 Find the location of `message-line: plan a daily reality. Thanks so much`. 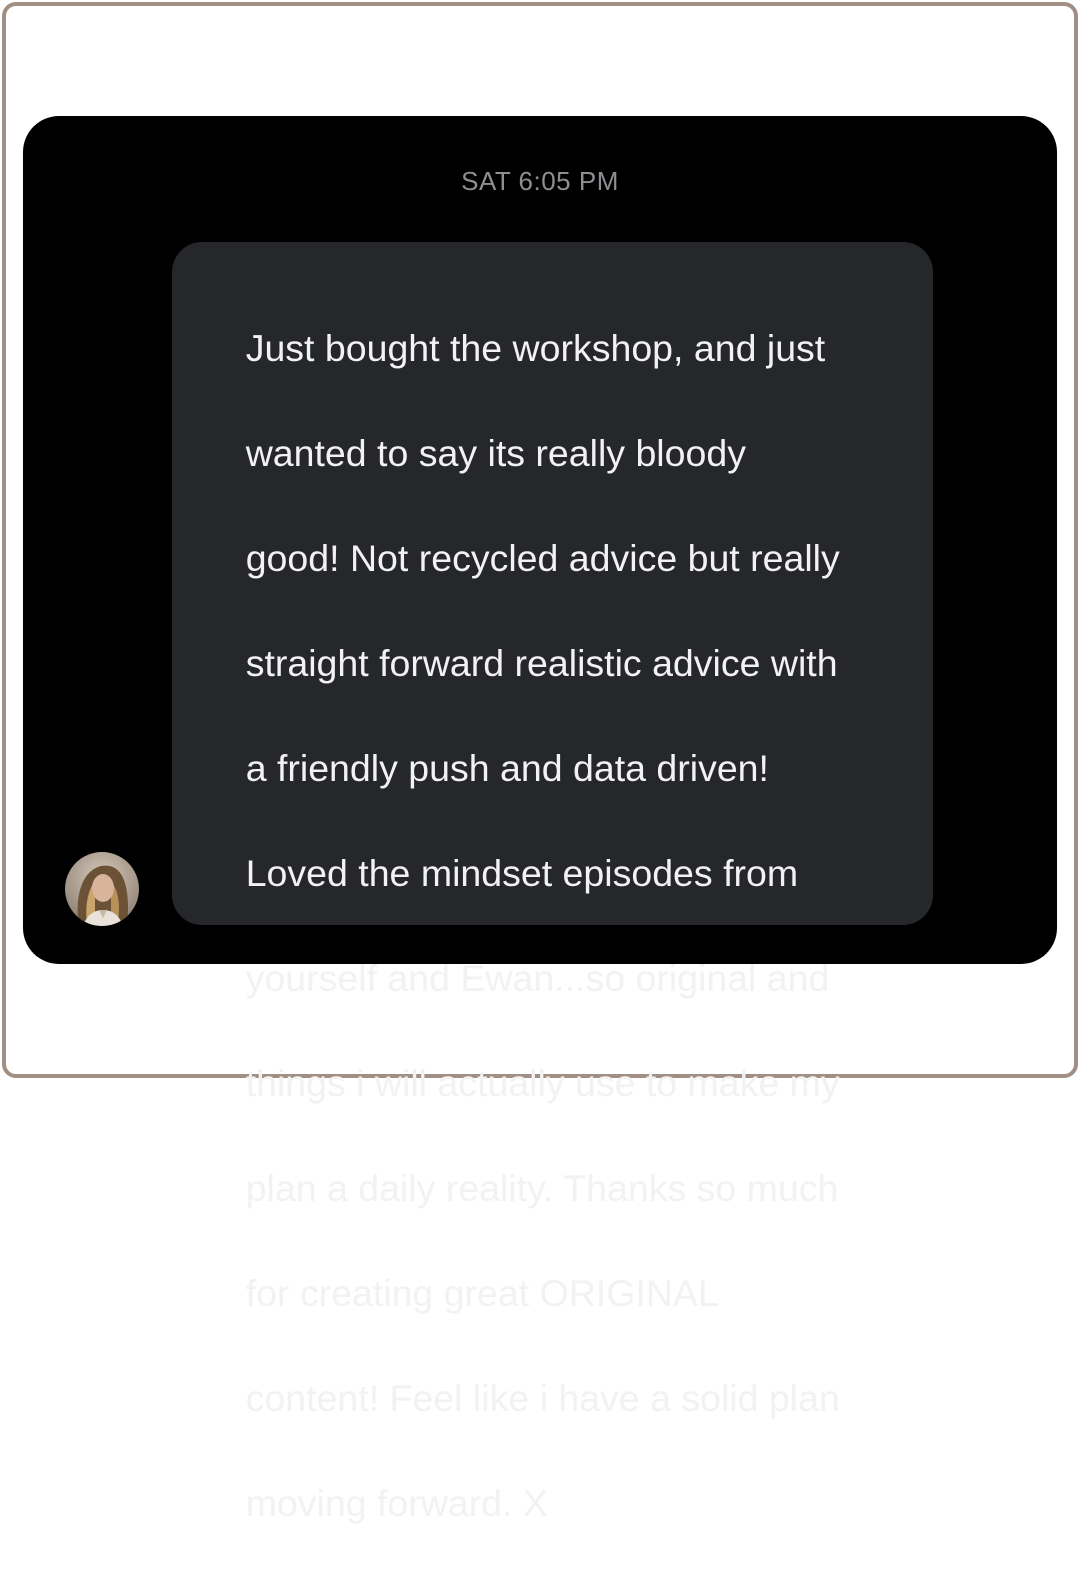

message-line: plan a daily reality. Thanks so much is located at coordinates (542, 1187).